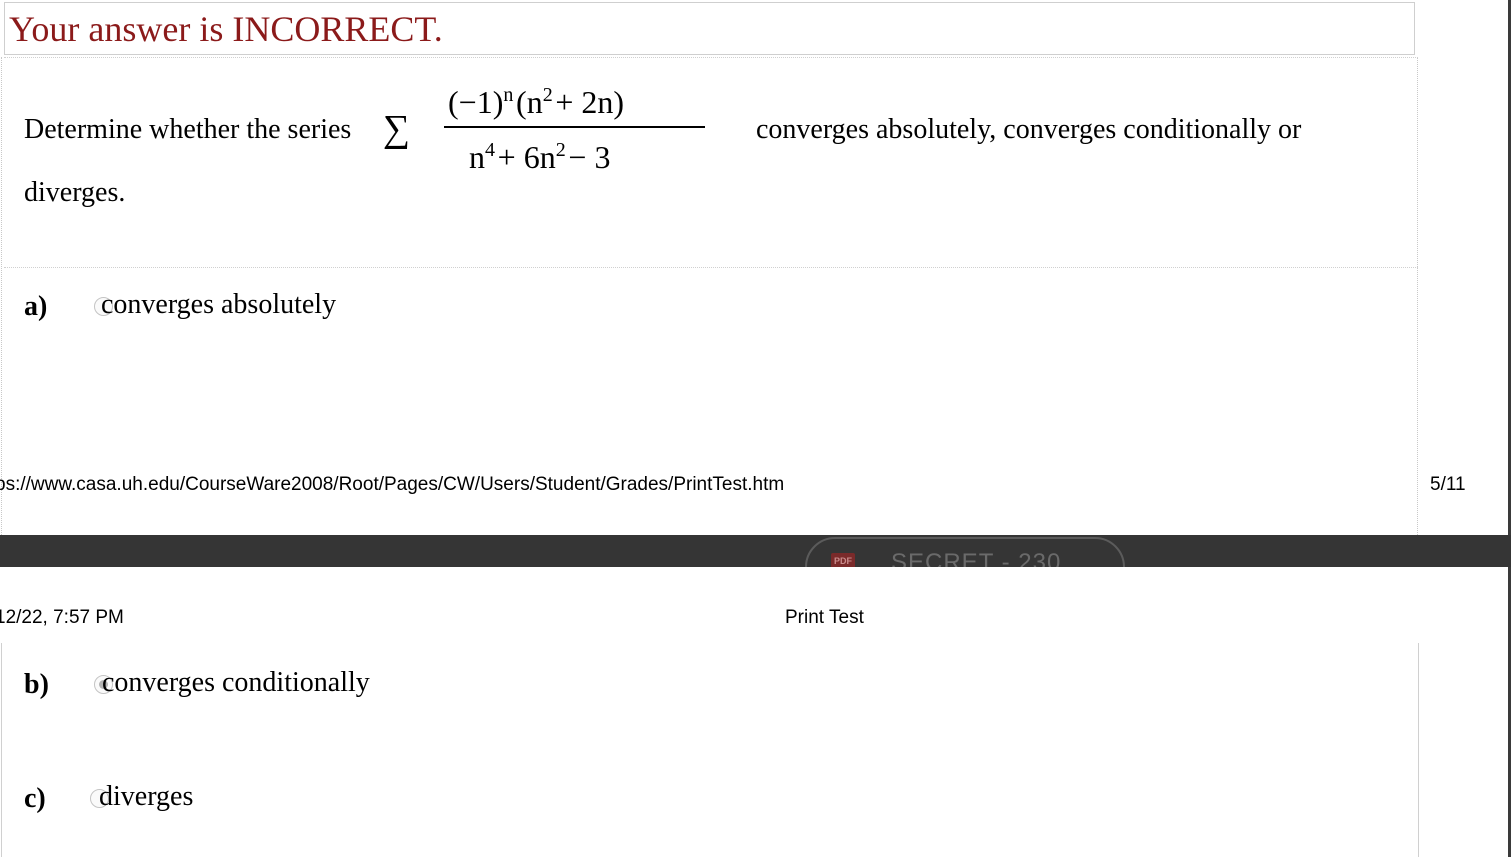 Image resolution: width=1511 pixels, height=857 pixels. What do you see at coordinates (843, 560) in the screenshot?
I see `pdf-file-icon: PDF` at bounding box center [843, 560].